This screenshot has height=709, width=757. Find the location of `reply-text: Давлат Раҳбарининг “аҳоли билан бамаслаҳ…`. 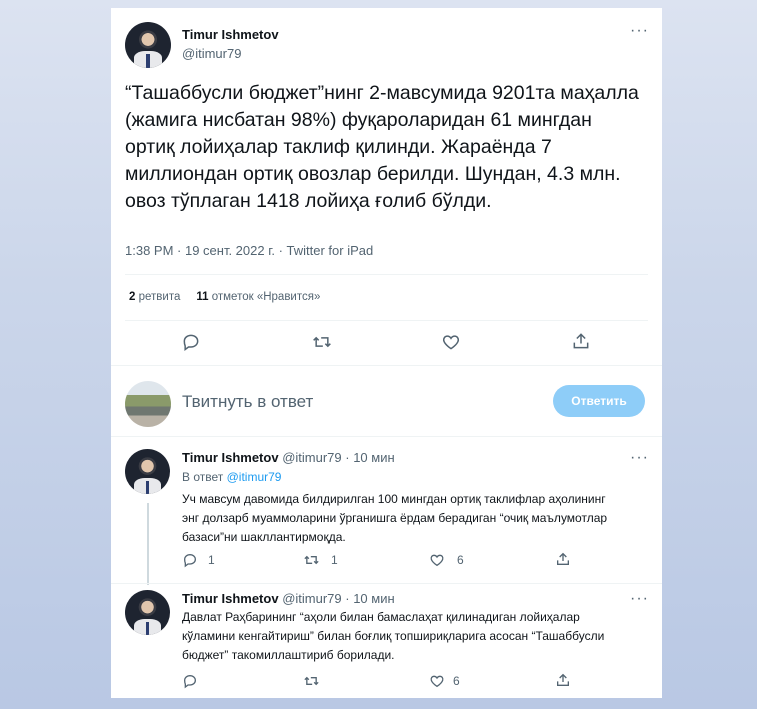

reply-text: Давлат Раҳбарининг “аҳоли билан бамаслаҳ… is located at coordinates (393, 636).